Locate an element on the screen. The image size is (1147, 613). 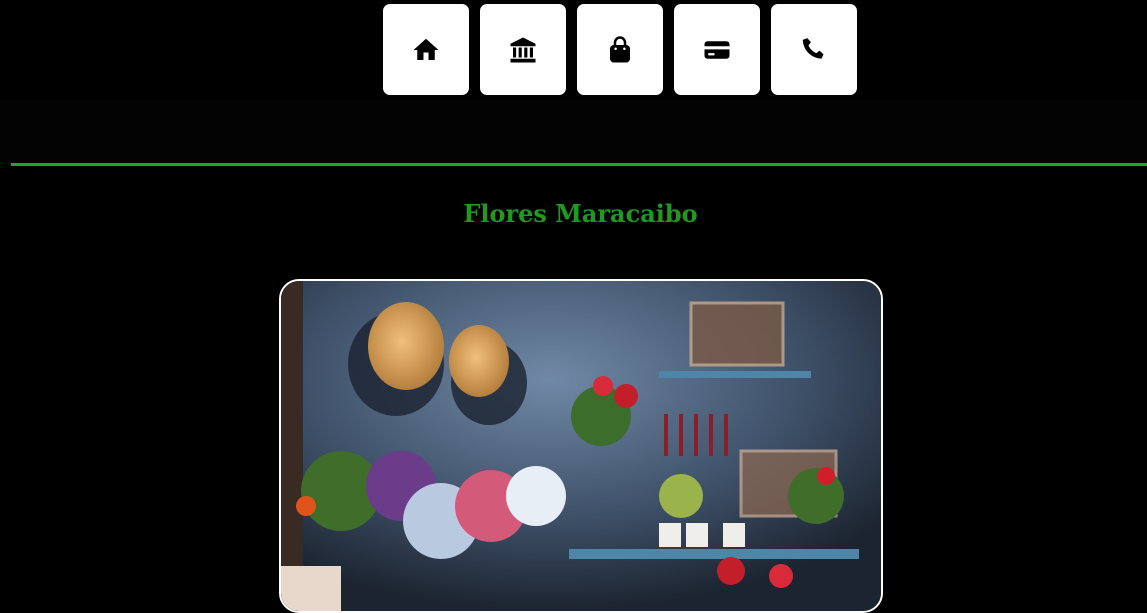
nav-bank-button is located at coordinates (523, 49).